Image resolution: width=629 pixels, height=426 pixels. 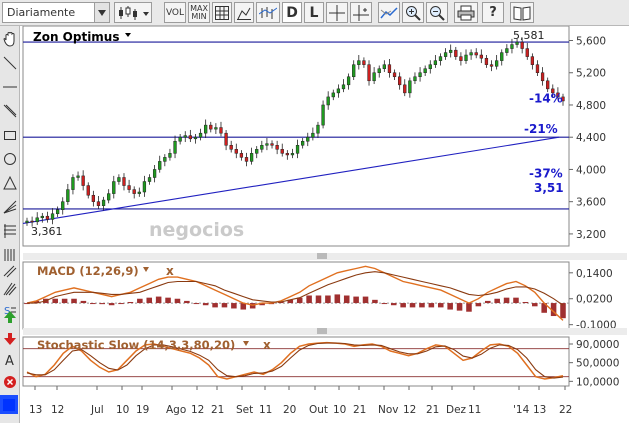 What do you see at coordinates (521, 410) in the screenshot?
I see `x-tick-label: '14` at bounding box center [521, 410].